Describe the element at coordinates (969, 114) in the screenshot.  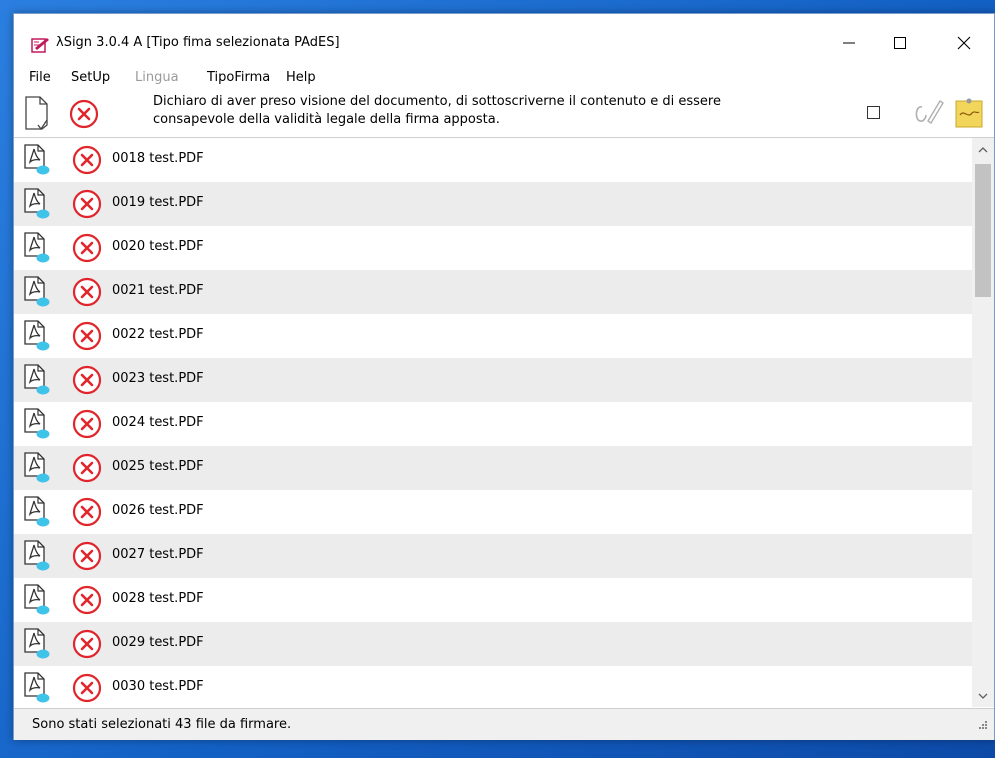
I see `sticky-note-icon` at that location.